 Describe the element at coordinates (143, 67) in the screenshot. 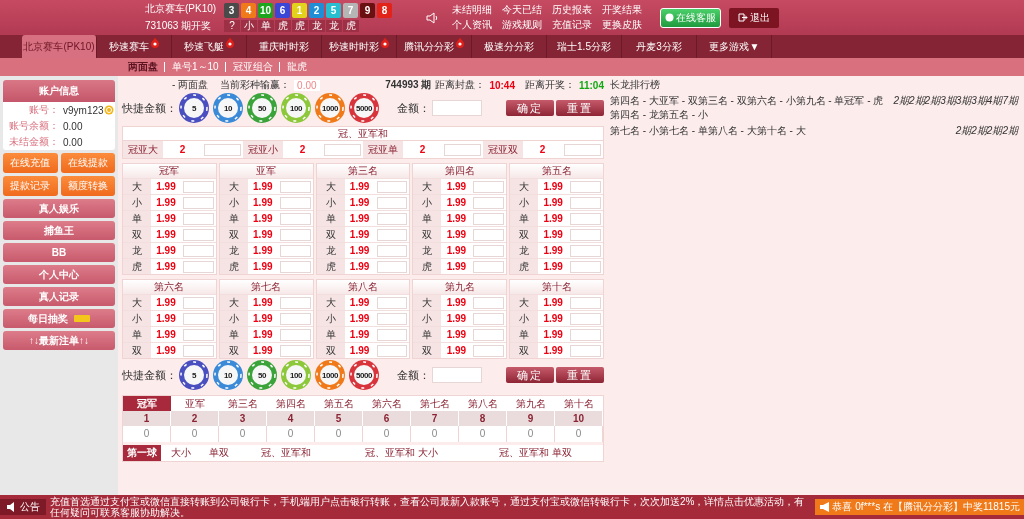

I see `sub-tab: 两面盘` at that location.